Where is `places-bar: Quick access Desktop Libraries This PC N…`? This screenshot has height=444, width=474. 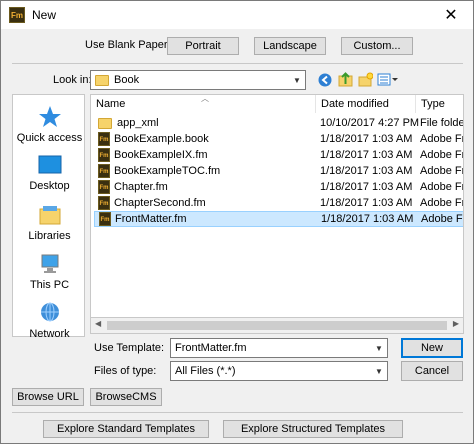
places-bar: Quick access Desktop Libraries This PC N… is located at coordinates (49, 217).